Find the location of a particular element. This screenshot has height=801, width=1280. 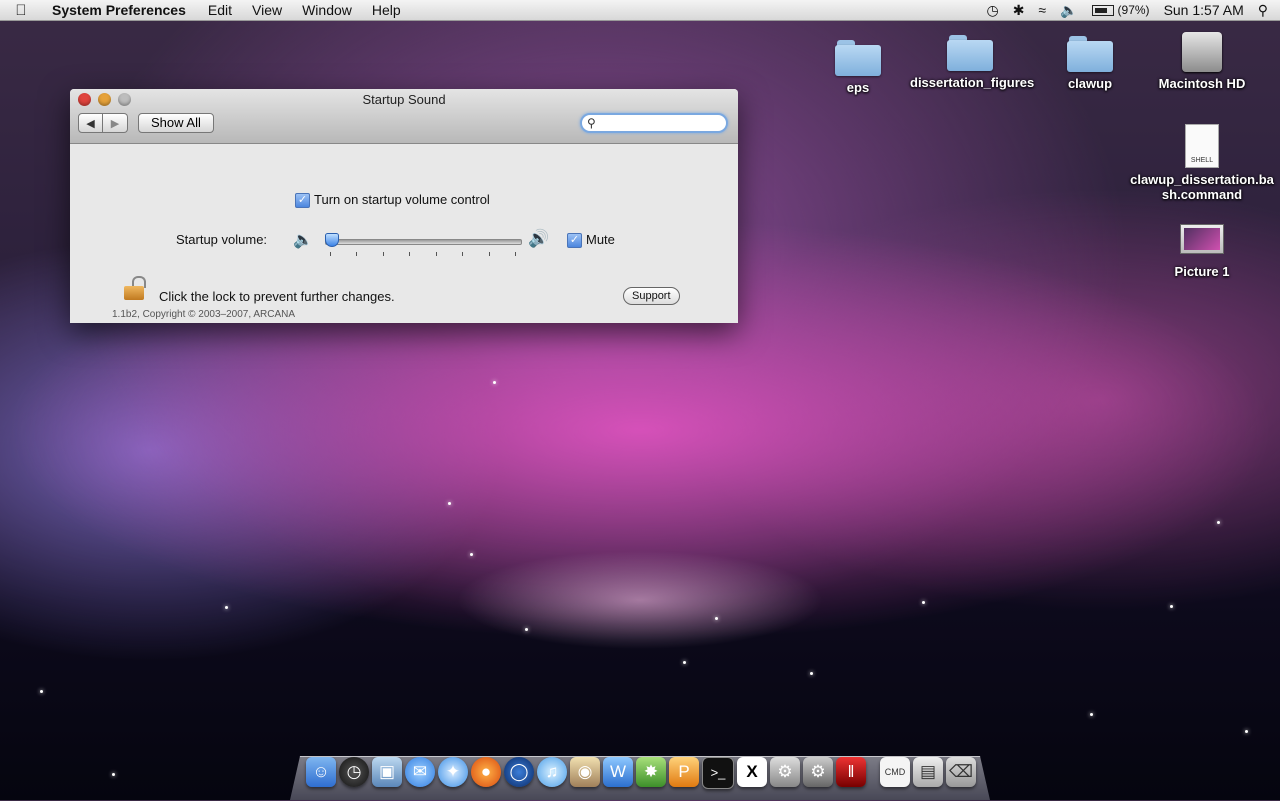

search-input is located at coordinates (675, 123).